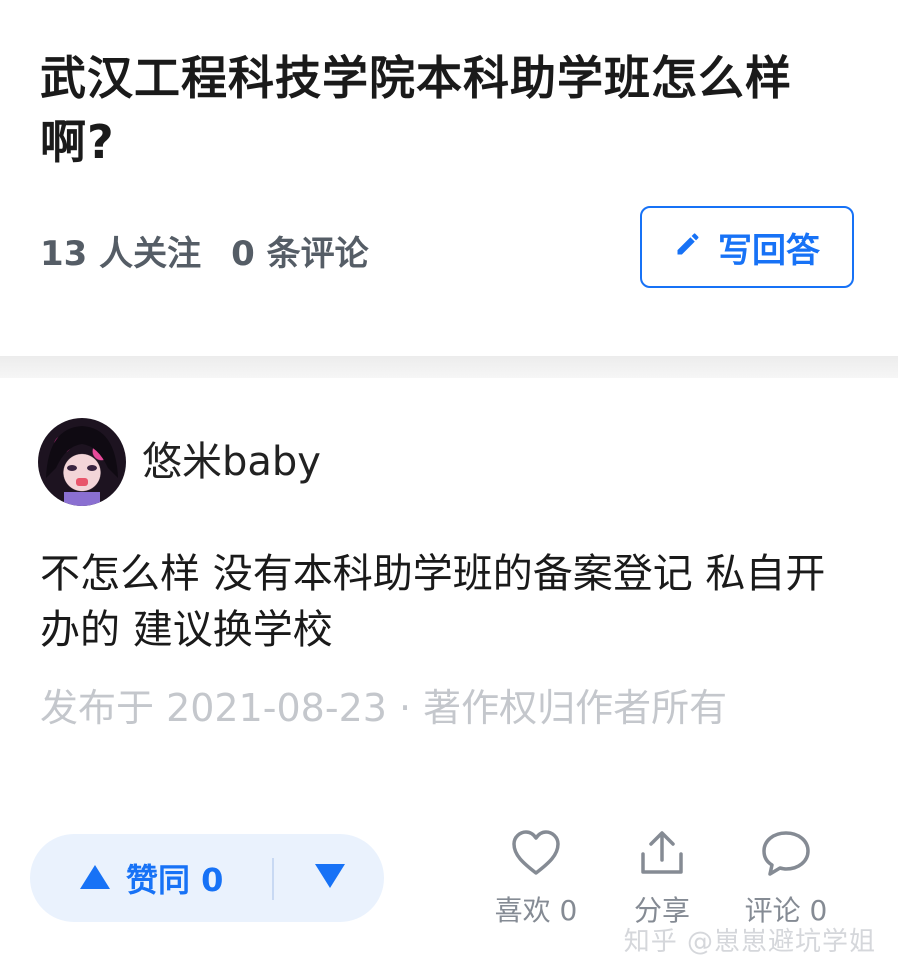  What do you see at coordinates (662, 856) in the screenshot?
I see `share-icon` at bounding box center [662, 856].